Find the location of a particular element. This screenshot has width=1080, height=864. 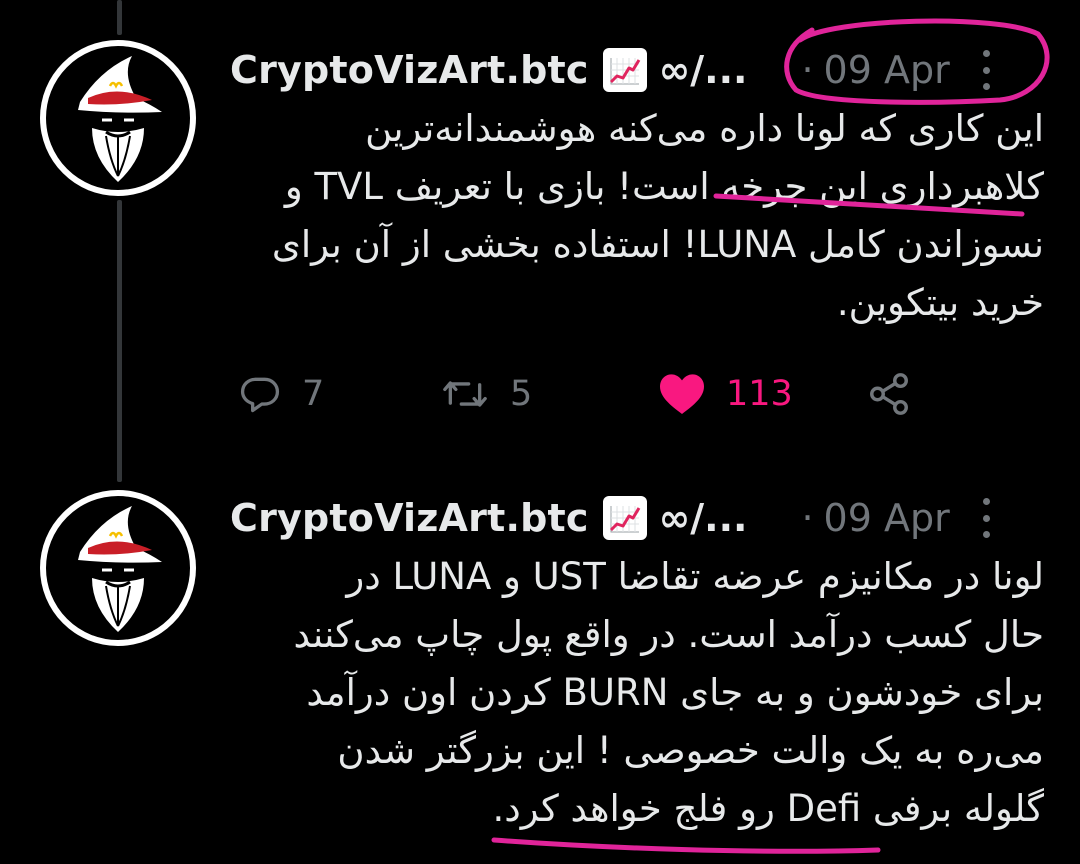

like-button: 113 is located at coordinates (725, 394).